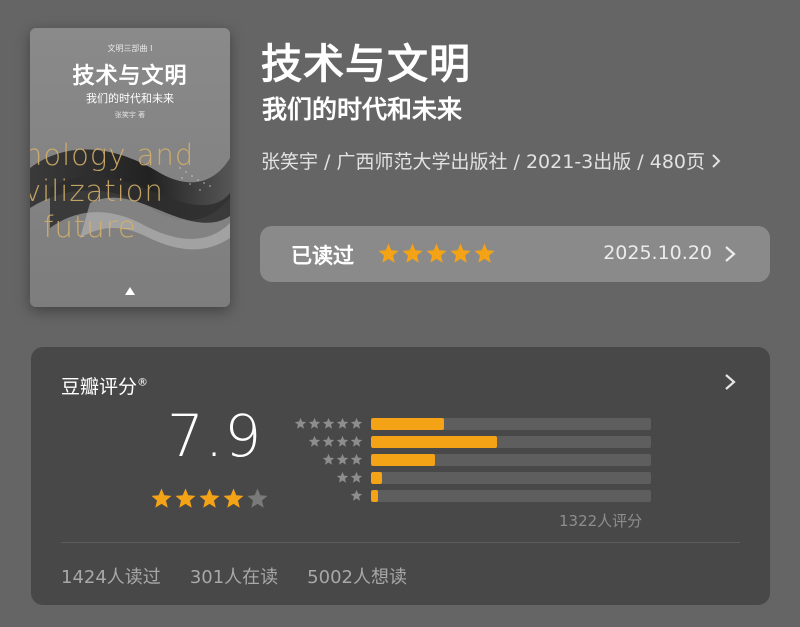 The image size is (800, 627). I want to click on cover-title: 技术与文明, so click(130, 76).